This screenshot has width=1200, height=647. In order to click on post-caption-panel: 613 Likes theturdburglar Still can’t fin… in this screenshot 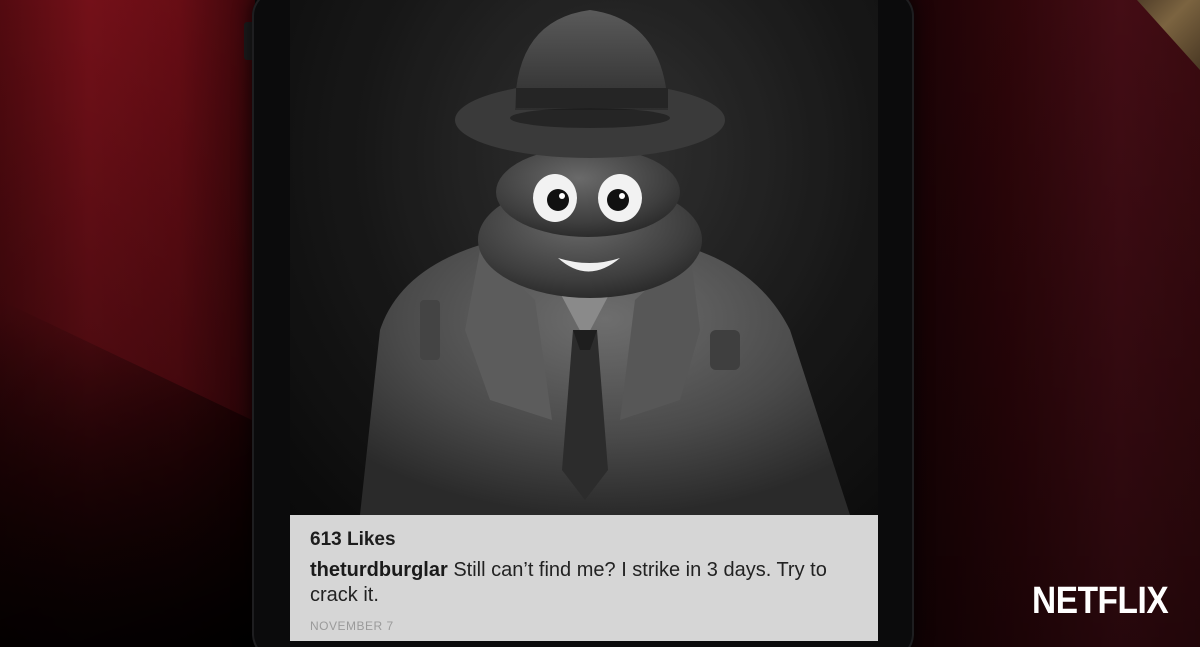, I will do `click(584, 578)`.